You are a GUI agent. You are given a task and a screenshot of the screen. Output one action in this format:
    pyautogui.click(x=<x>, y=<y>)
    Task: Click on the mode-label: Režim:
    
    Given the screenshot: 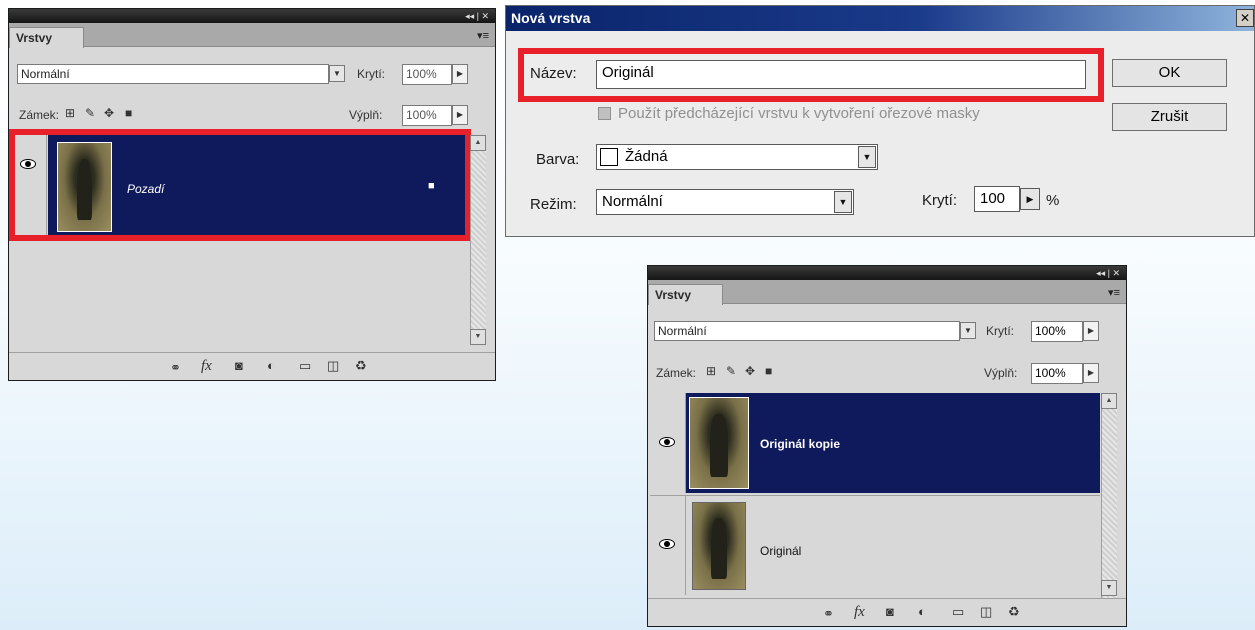 What is the action you would take?
    pyautogui.click(x=553, y=204)
    